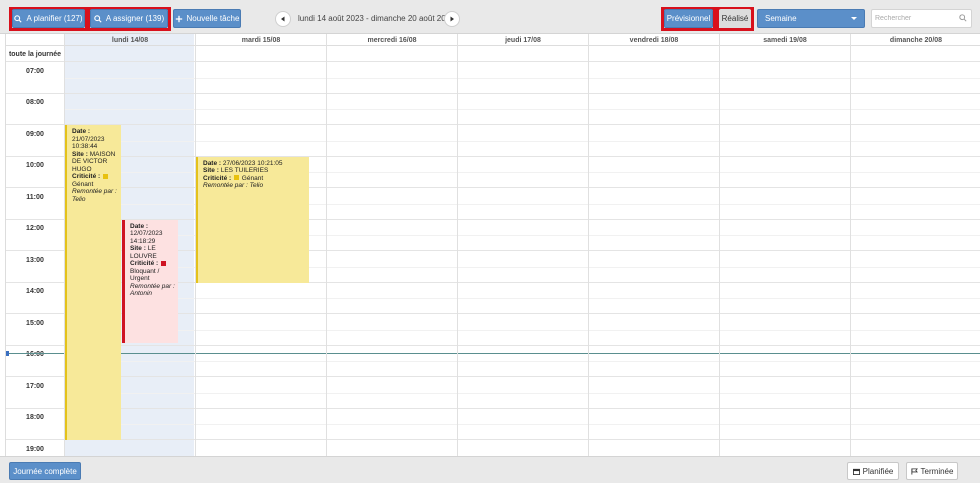 The height and width of the screenshot is (483, 980). What do you see at coordinates (88, 143) in the screenshot?
I see `event-field-value: 21/07/2023 10:38:44` at bounding box center [88, 143].